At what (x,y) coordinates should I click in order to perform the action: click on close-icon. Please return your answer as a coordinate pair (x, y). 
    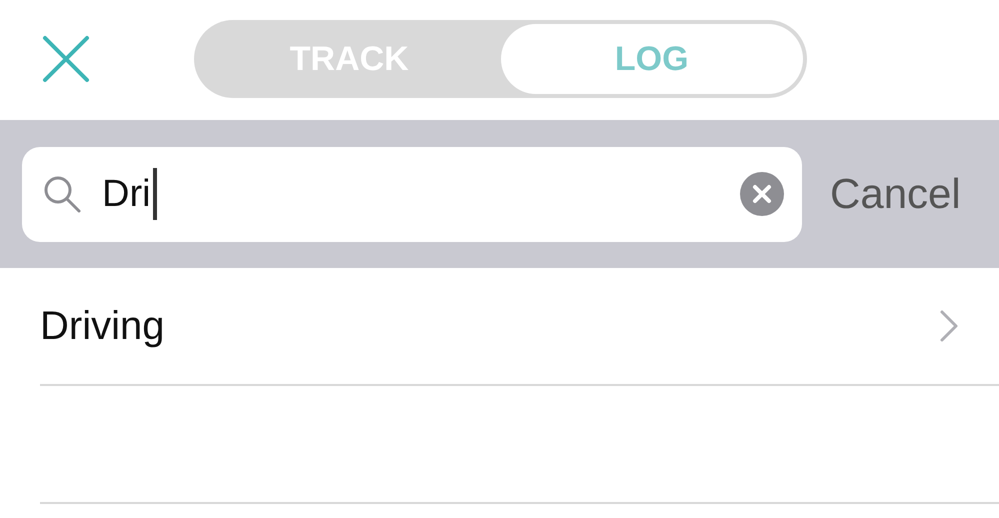
    Looking at the image, I should click on (66, 59).